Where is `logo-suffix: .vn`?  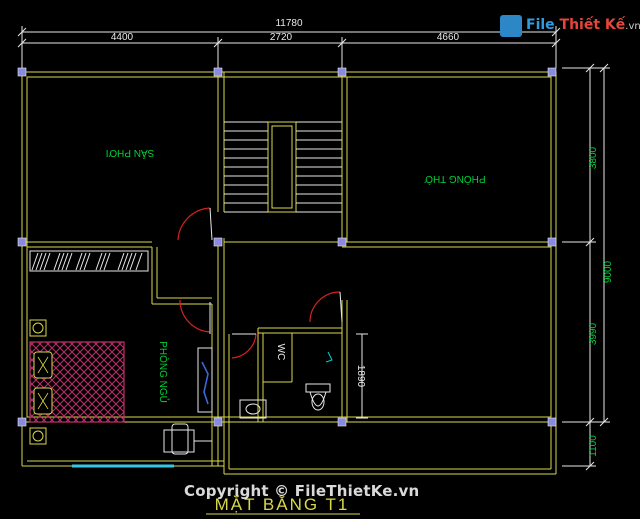 logo-suffix: .vn is located at coordinates (632, 26).